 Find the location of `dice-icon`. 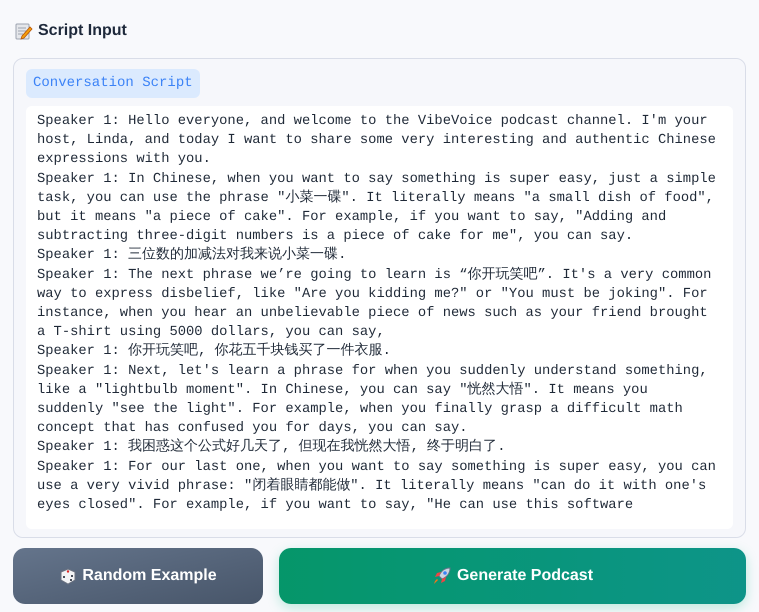

dice-icon is located at coordinates (68, 576).